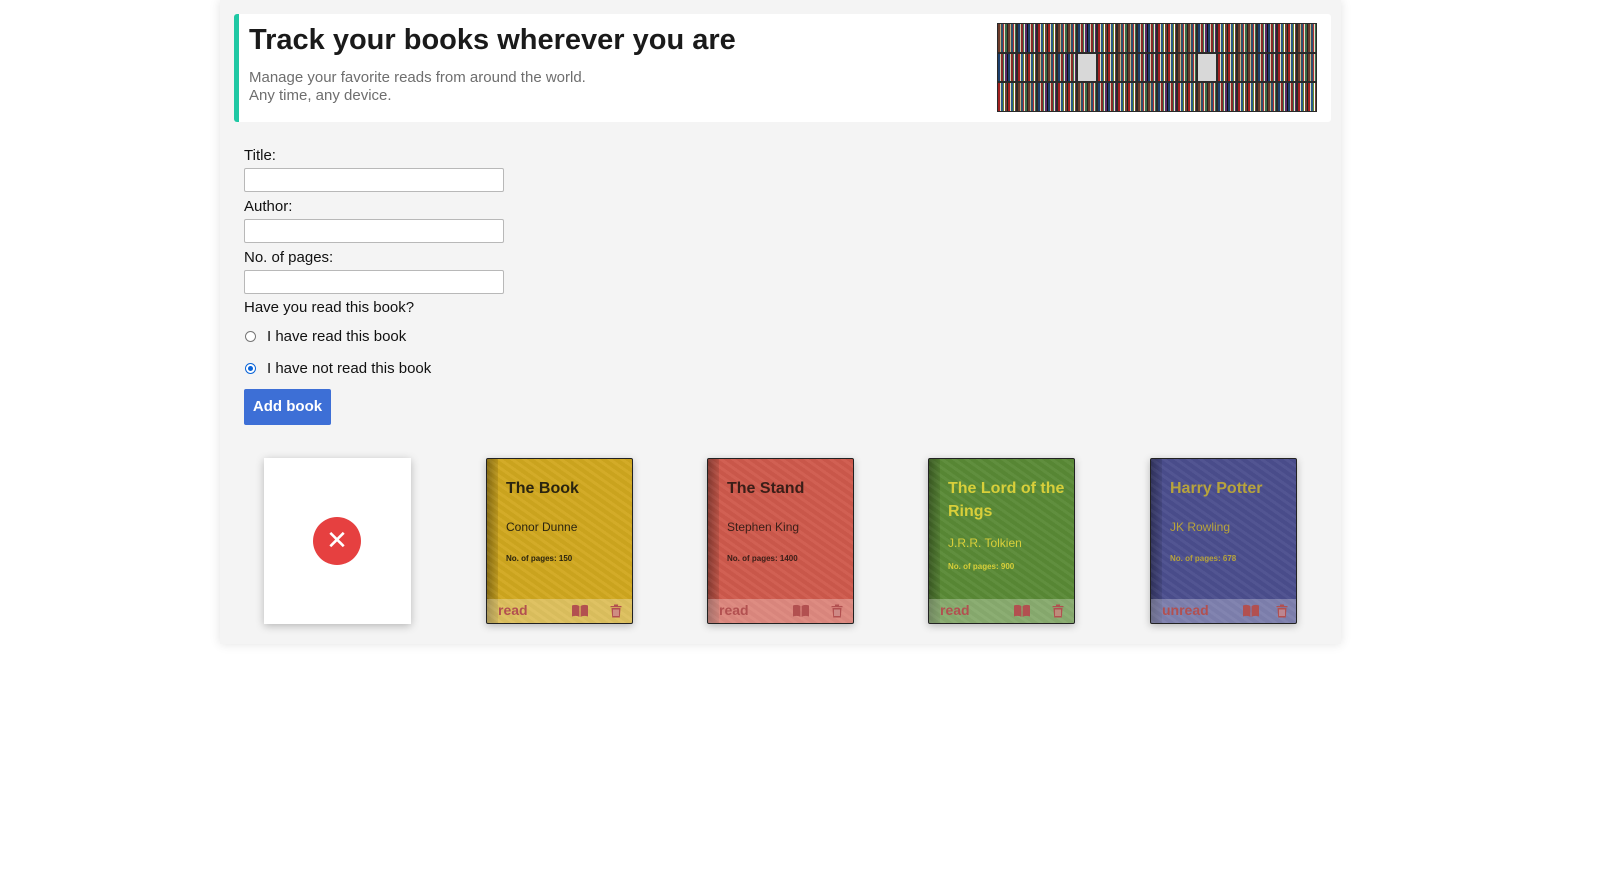 This screenshot has height=874, width=1611. Describe the element at coordinates (539, 558) in the screenshot. I see `book-pages: No. of pages: 150` at that location.